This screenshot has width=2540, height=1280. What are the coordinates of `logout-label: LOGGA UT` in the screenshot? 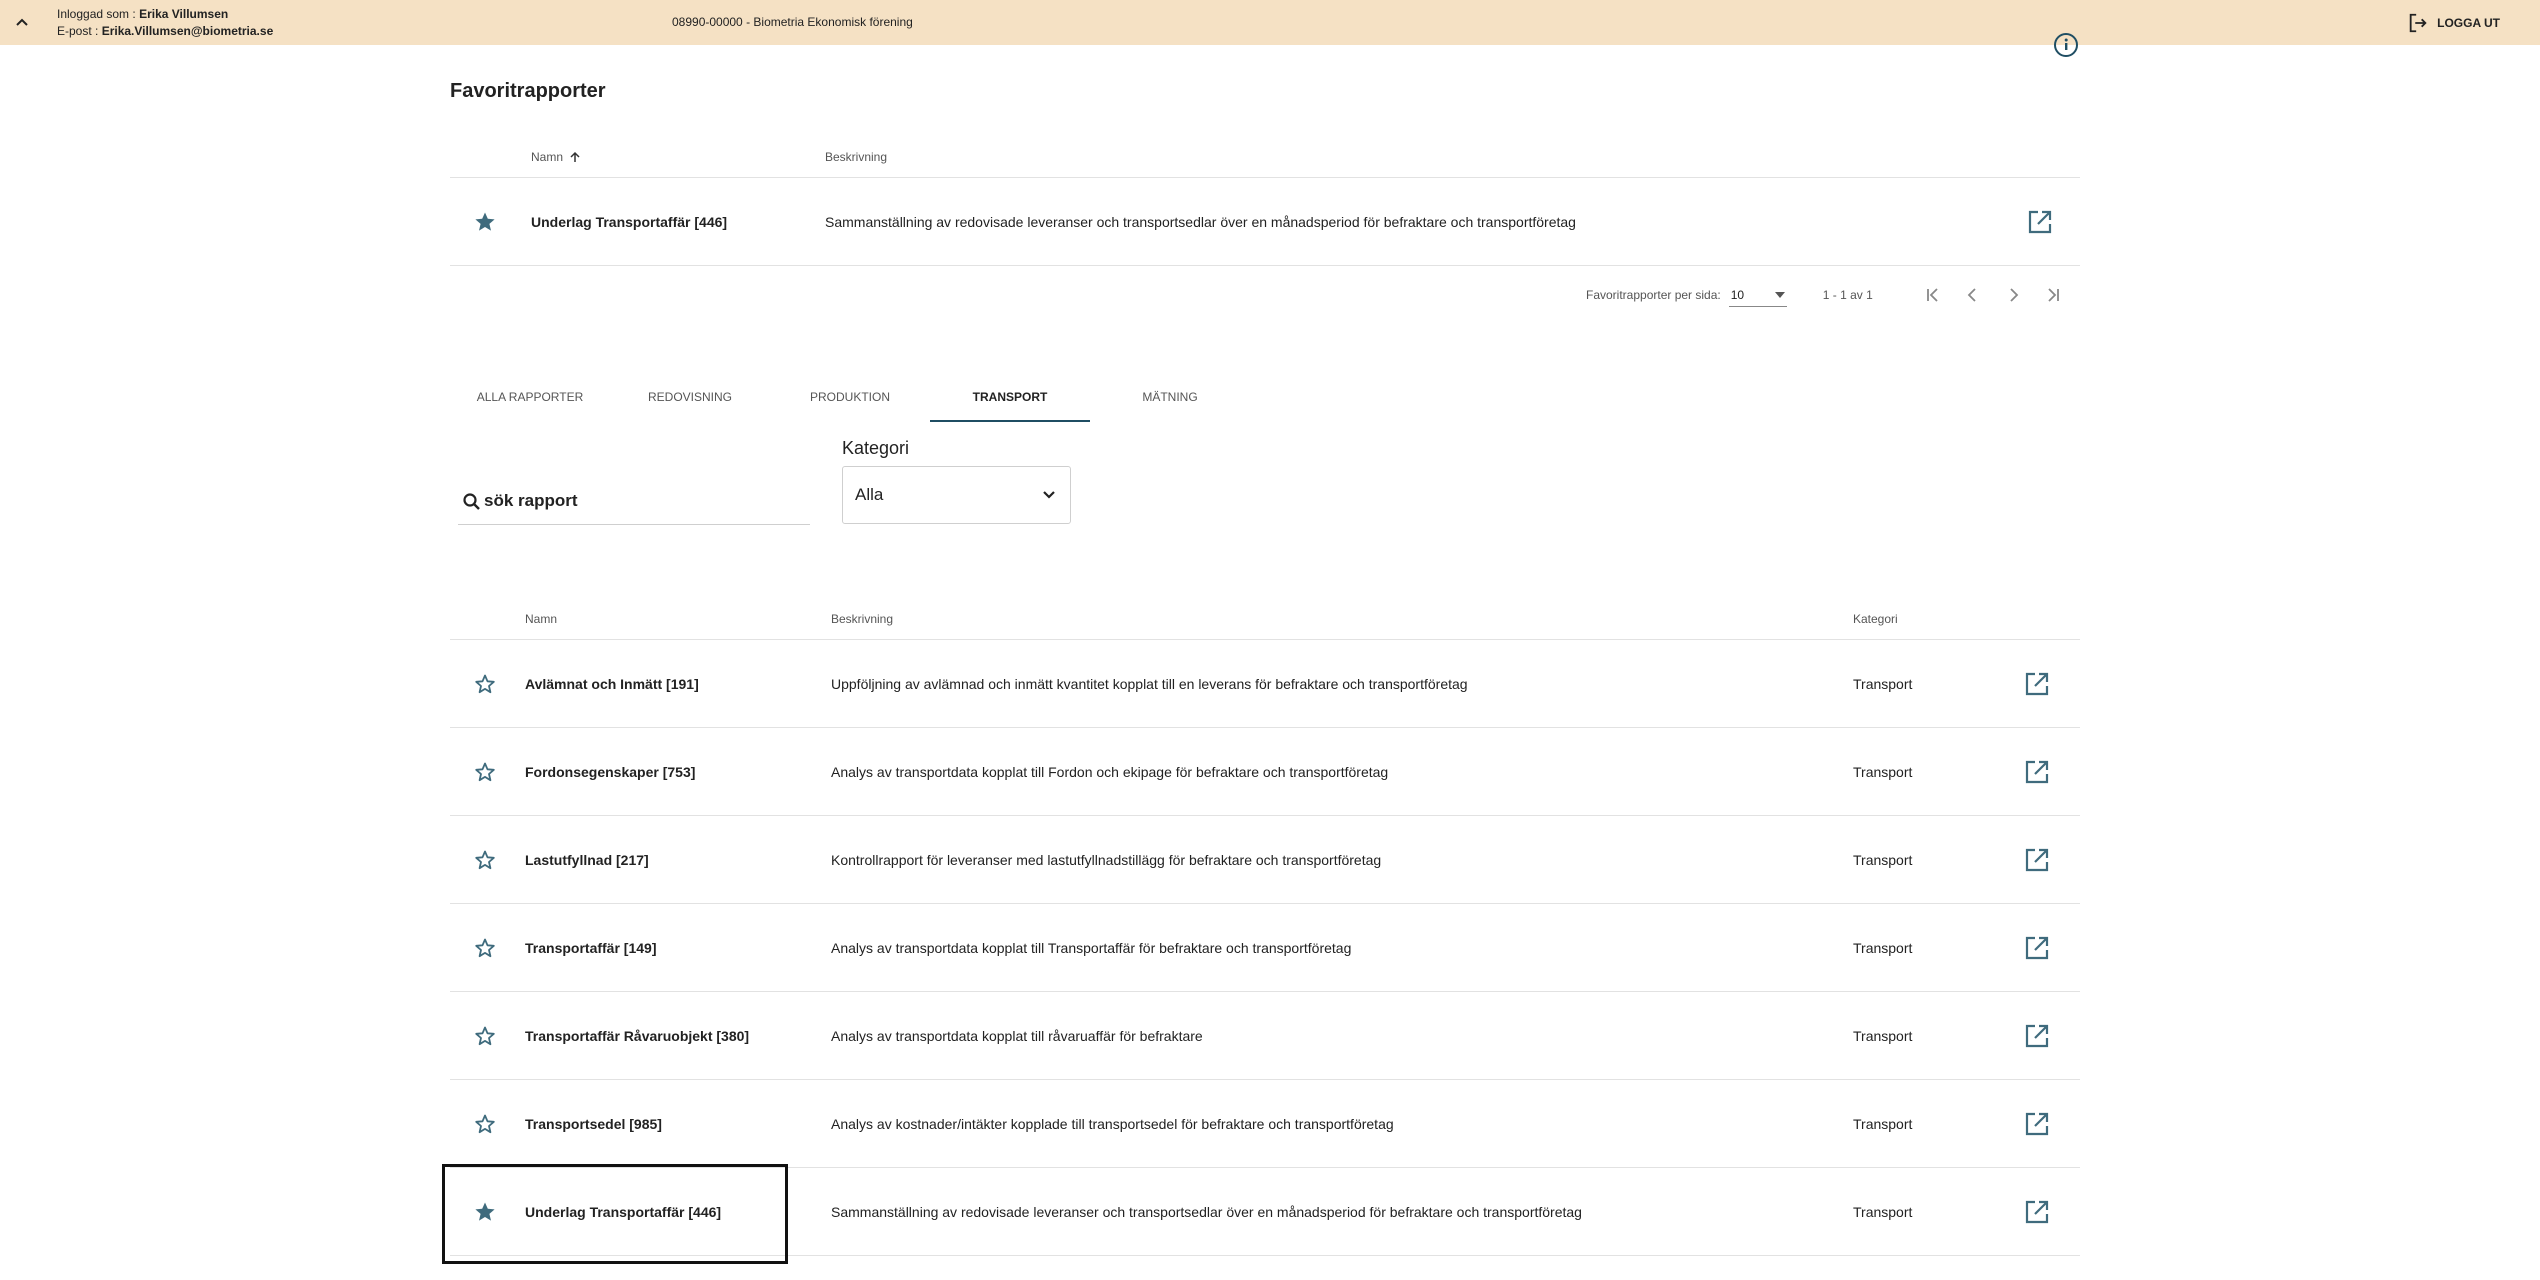 It's located at (2468, 23).